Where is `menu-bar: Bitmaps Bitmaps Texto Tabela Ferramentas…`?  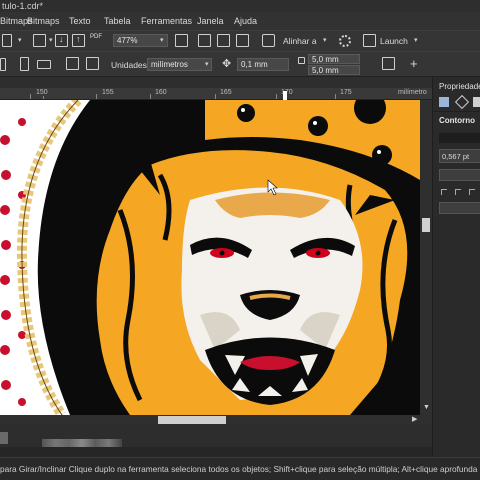 menu-bar: Bitmaps Bitmaps Texto Tabela Ferramentas… is located at coordinates (240, 21).